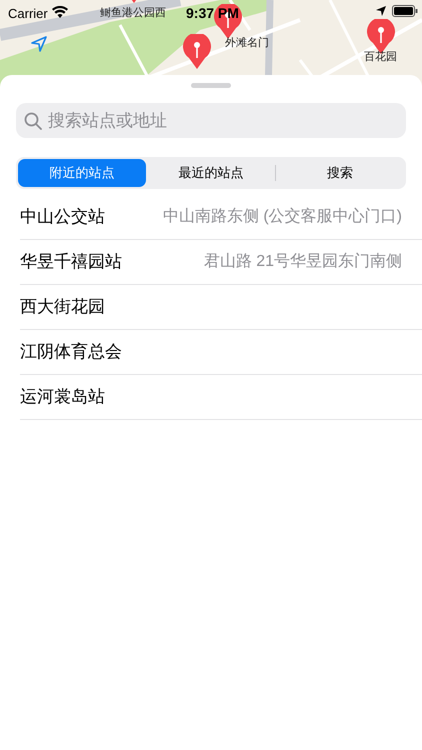  Describe the element at coordinates (82, 173) in the screenshot. I see `segment-tab: 附近的站点` at that location.